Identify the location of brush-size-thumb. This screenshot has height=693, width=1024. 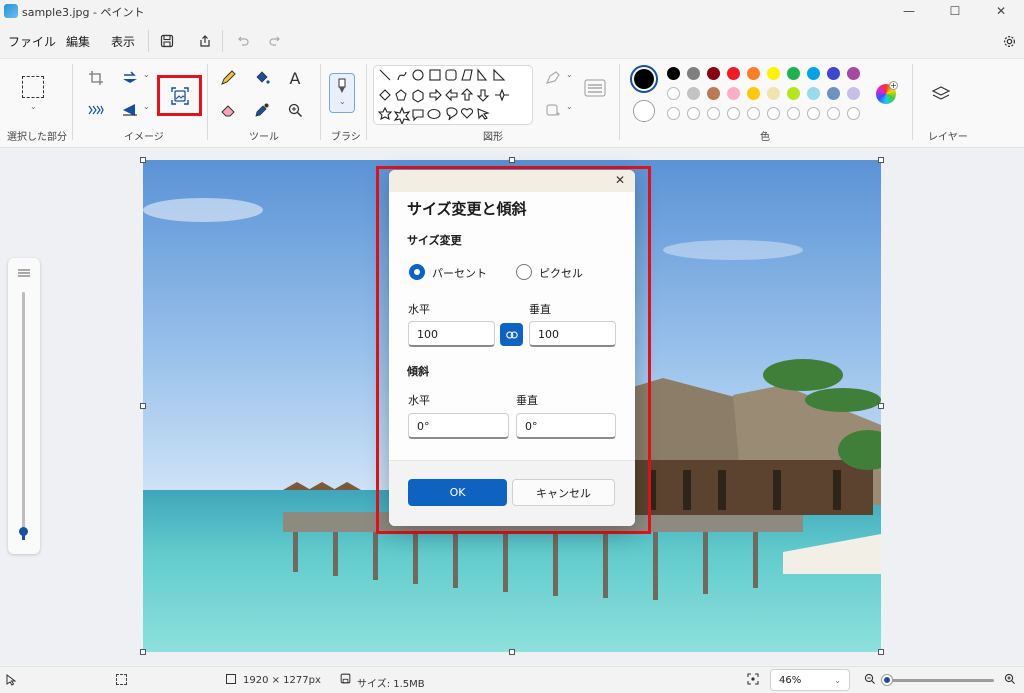
(23, 531).